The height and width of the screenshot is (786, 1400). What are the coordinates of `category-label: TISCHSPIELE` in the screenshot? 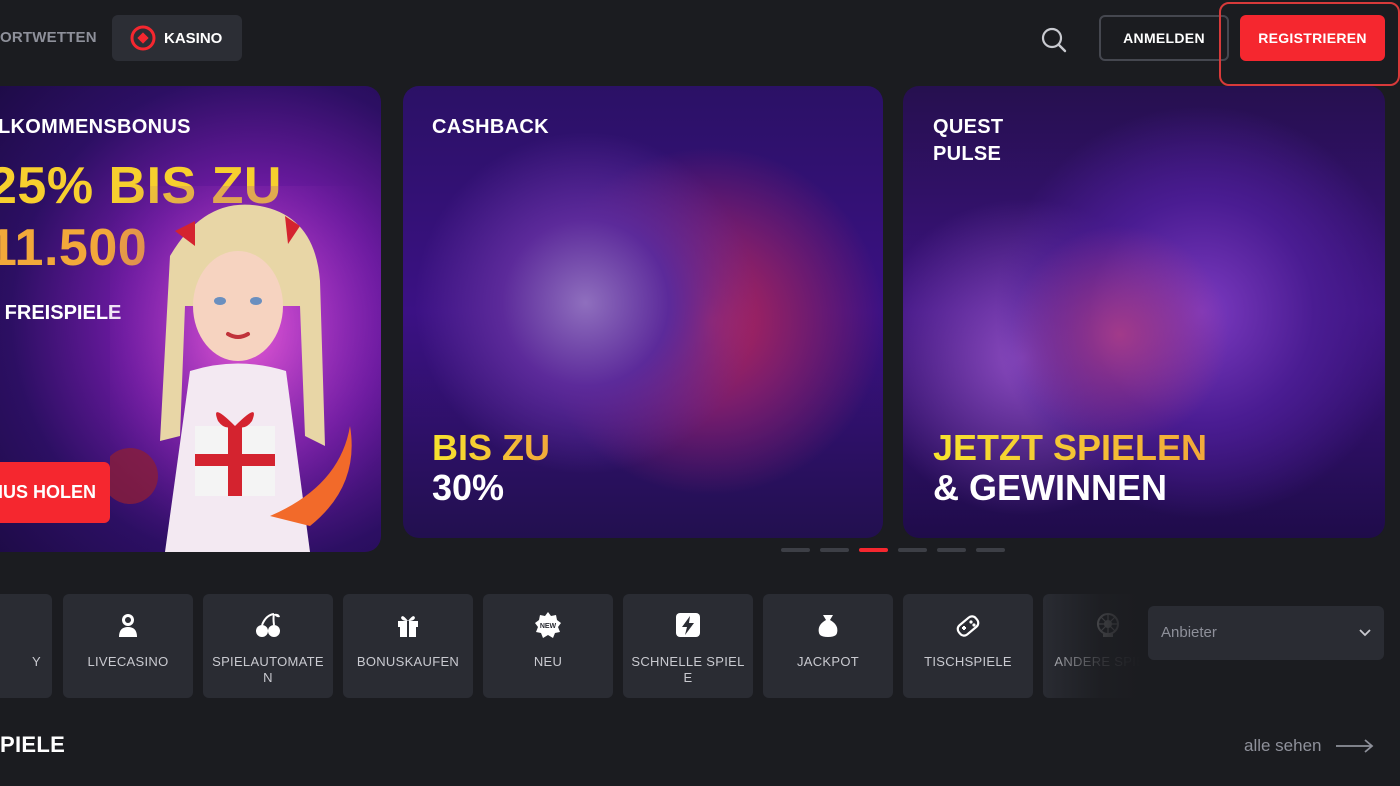 It's located at (968, 661).